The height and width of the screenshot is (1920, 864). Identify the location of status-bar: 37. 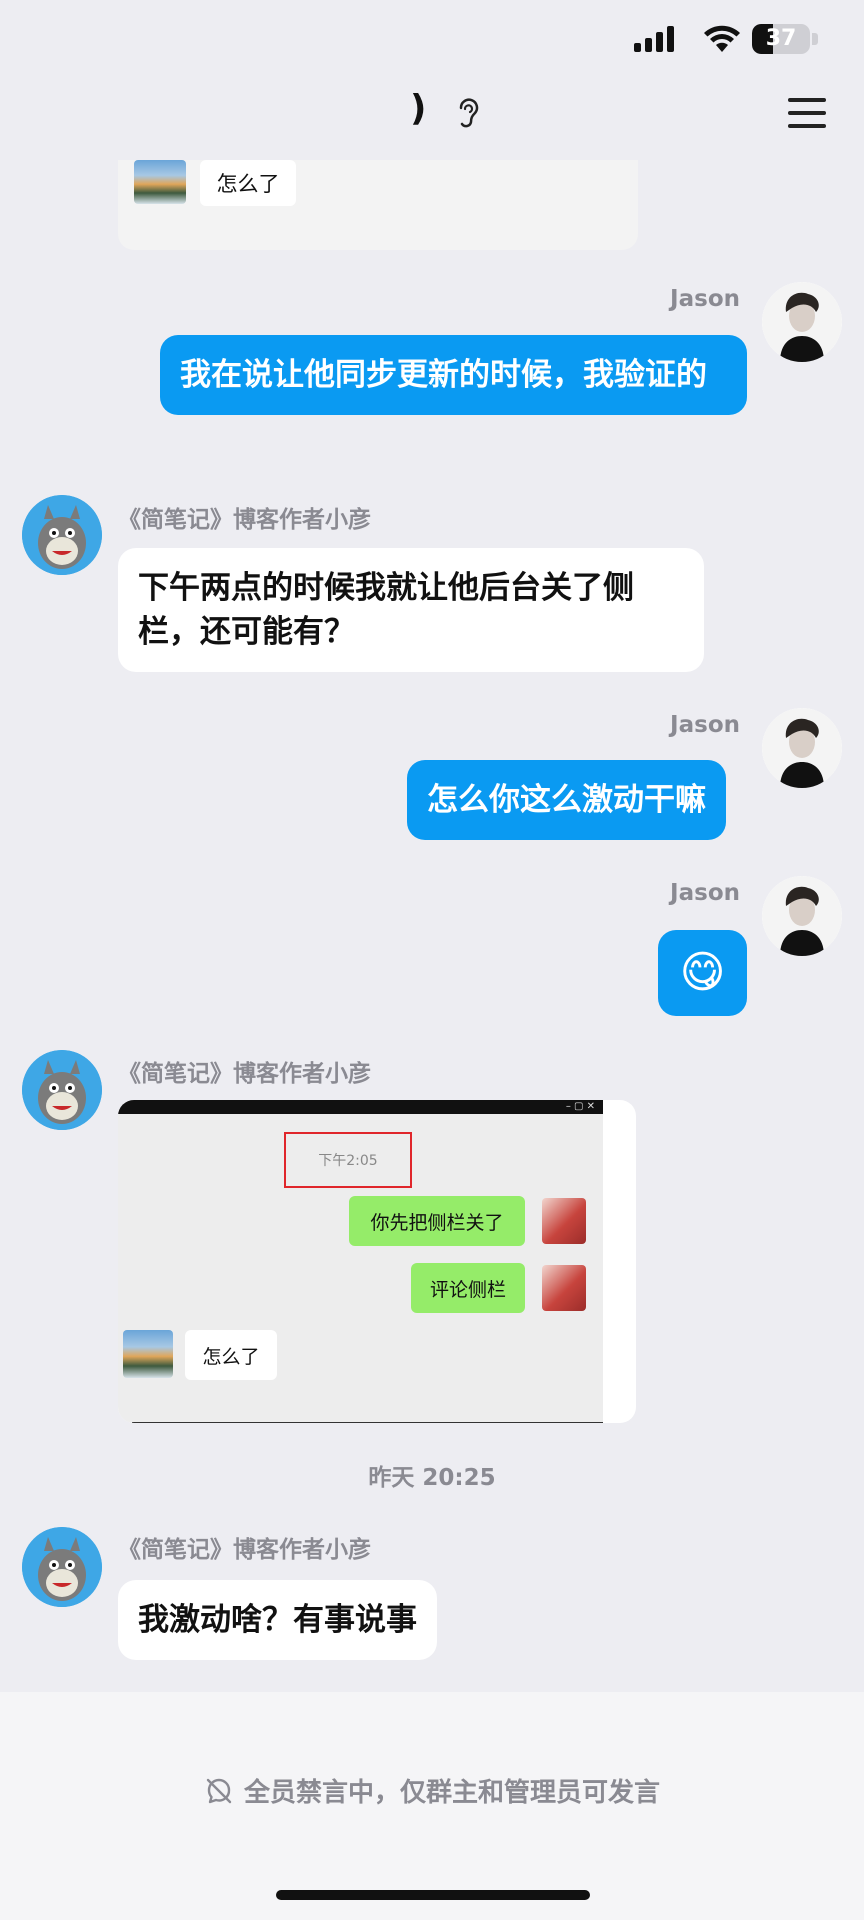
(432, 40).